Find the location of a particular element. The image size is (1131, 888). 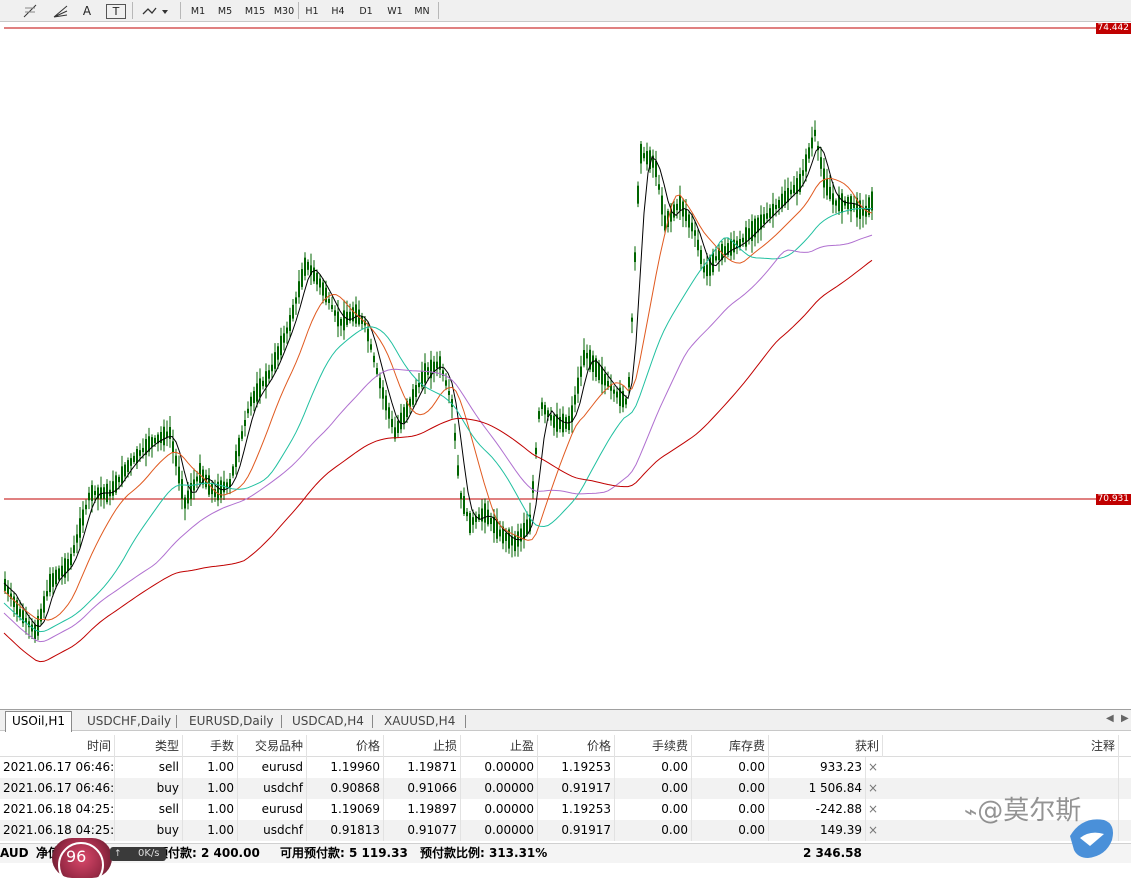

col-take-profit: 止盈 is located at coordinates (499, 746).